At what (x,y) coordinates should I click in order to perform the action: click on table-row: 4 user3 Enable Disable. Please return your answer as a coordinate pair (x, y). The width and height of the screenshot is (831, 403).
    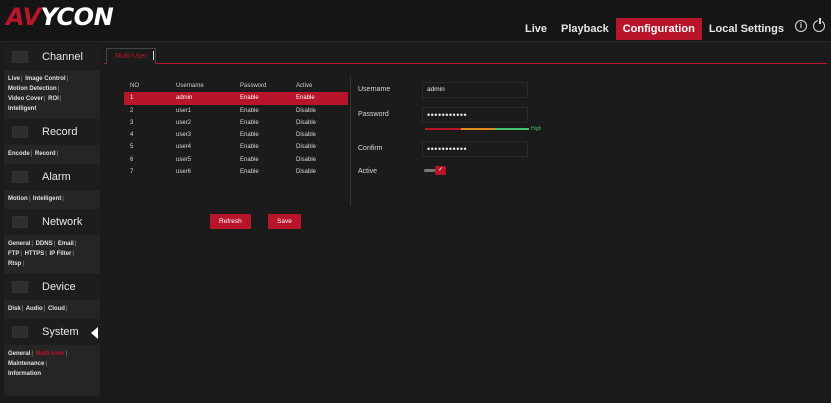
    Looking at the image, I should click on (236, 135).